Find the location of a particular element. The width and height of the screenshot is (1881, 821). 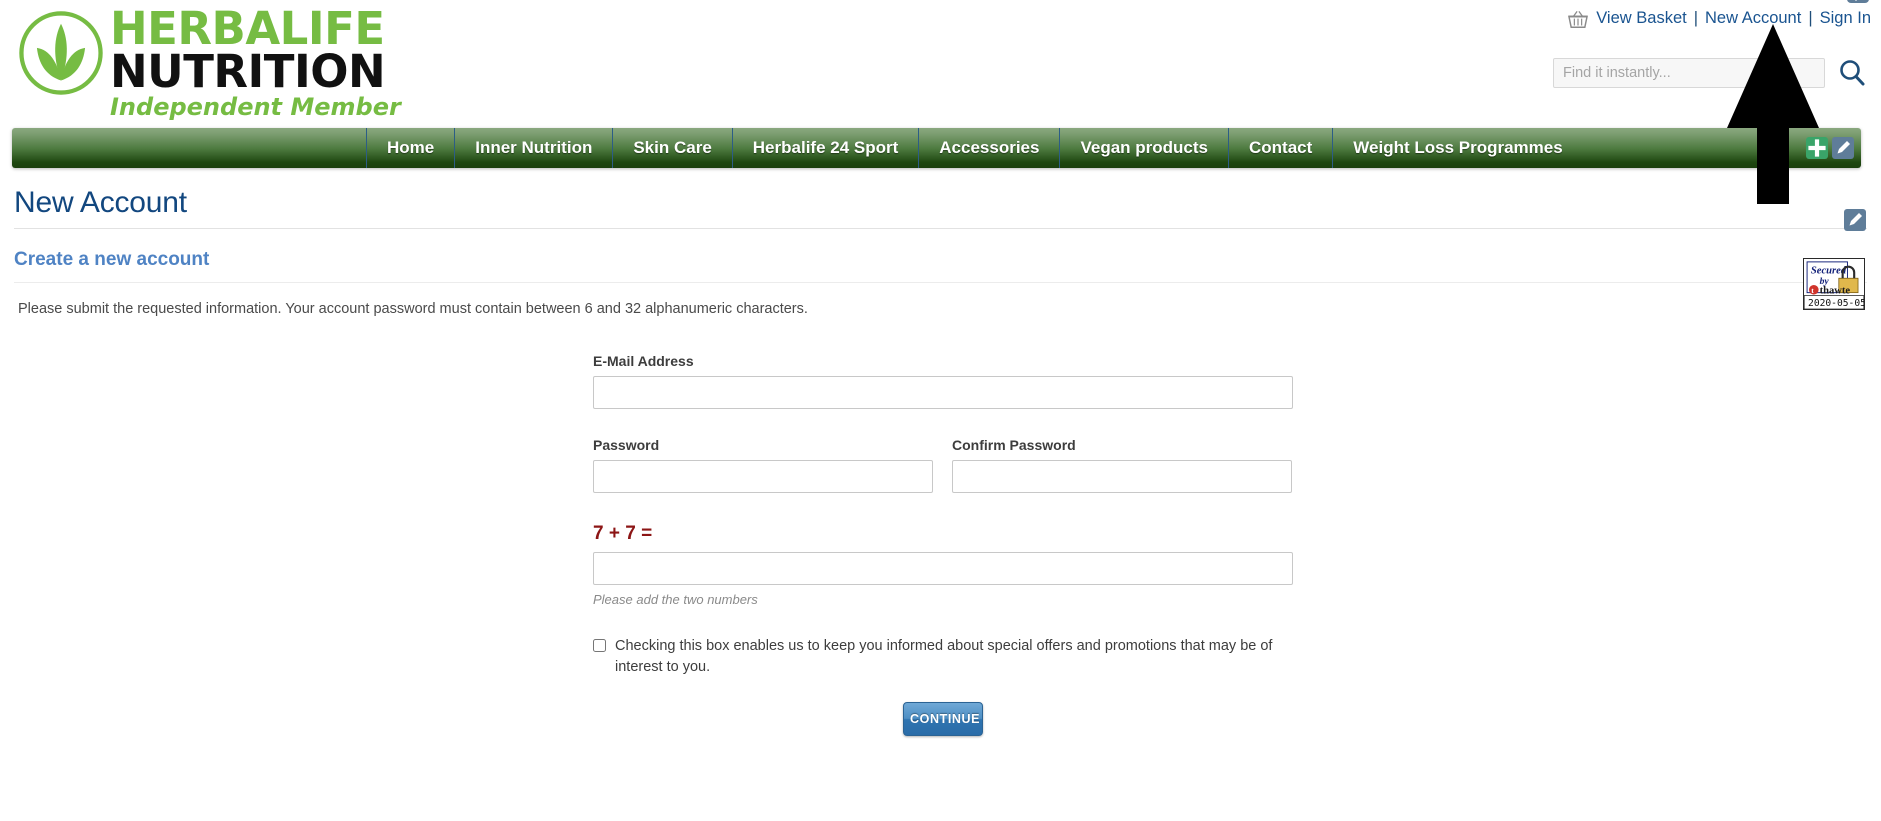

search-area is located at coordinates (1710, 73).